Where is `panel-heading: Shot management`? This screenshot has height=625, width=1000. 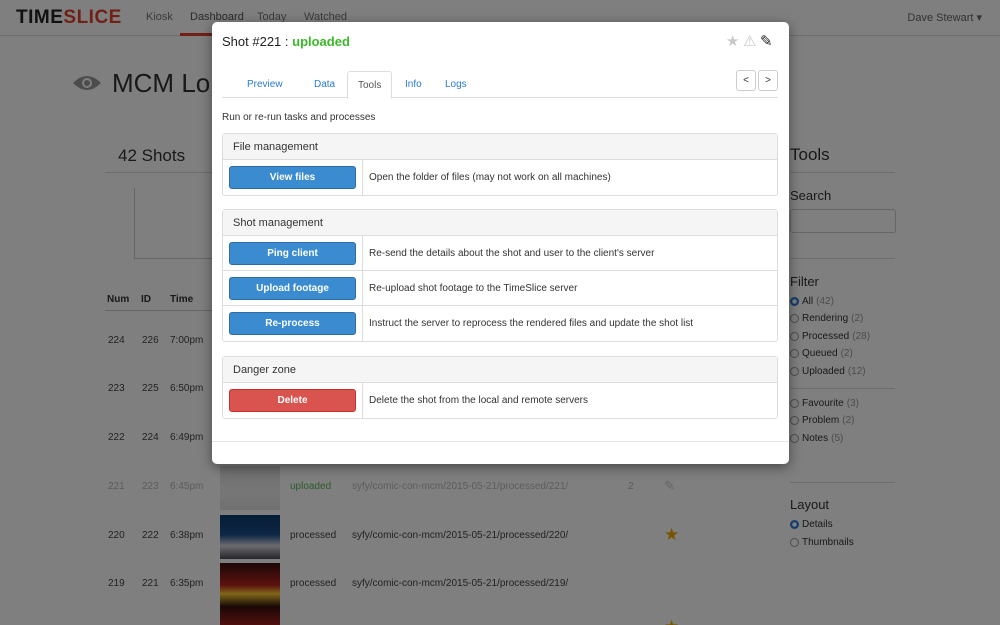 panel-heading: Shot management is located at coordinates (500, 223).